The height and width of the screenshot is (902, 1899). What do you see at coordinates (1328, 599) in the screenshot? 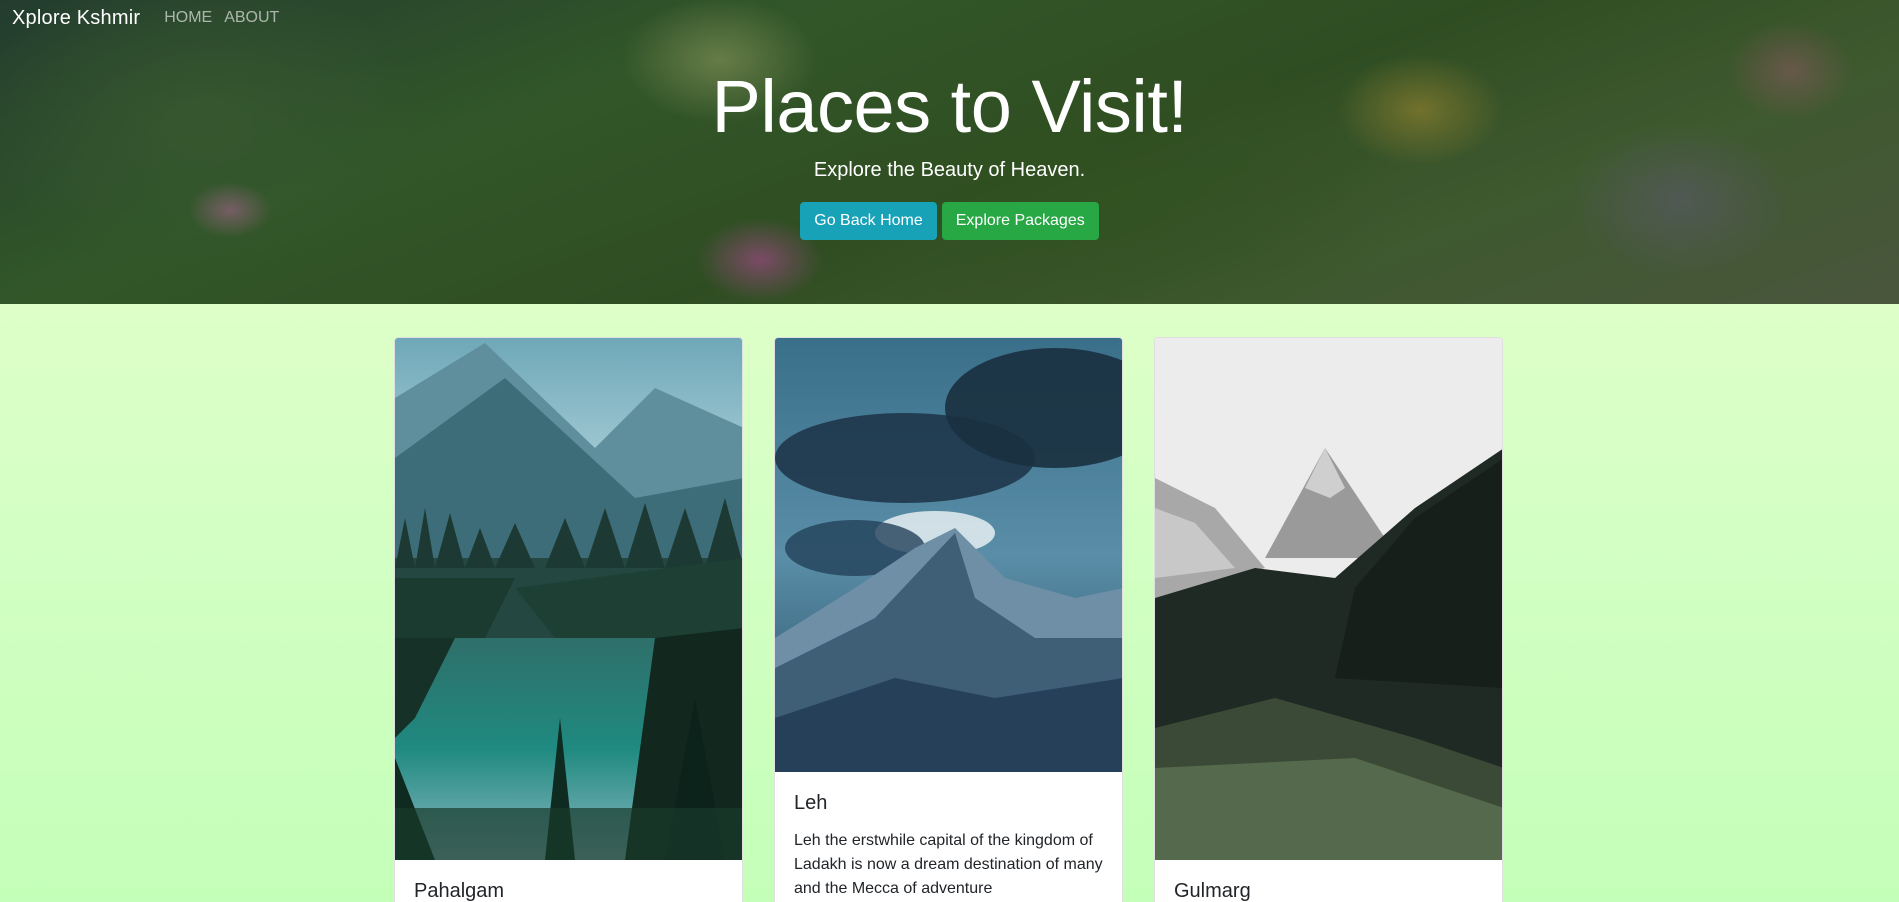
I see `place-image-gulmarg` at bounding box center [1328, 599].